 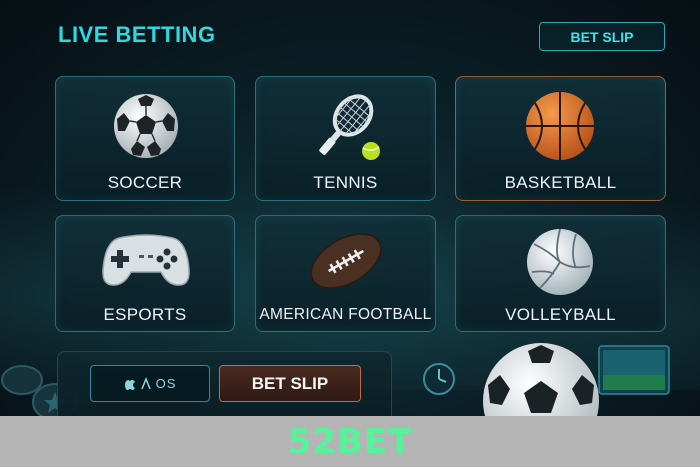 What do you see at coordinates (345, 314) in the screenshot?
I see `tile-label: AMERICAN FOOTBALL` at bounding box center [345, 314].